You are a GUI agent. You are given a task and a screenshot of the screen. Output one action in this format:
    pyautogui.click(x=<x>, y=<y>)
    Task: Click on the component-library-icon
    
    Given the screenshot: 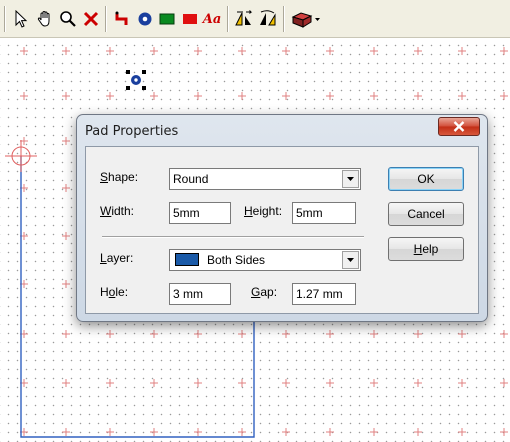 What is the action you would take?
    pyautogui.click(x=306, y=19)
    